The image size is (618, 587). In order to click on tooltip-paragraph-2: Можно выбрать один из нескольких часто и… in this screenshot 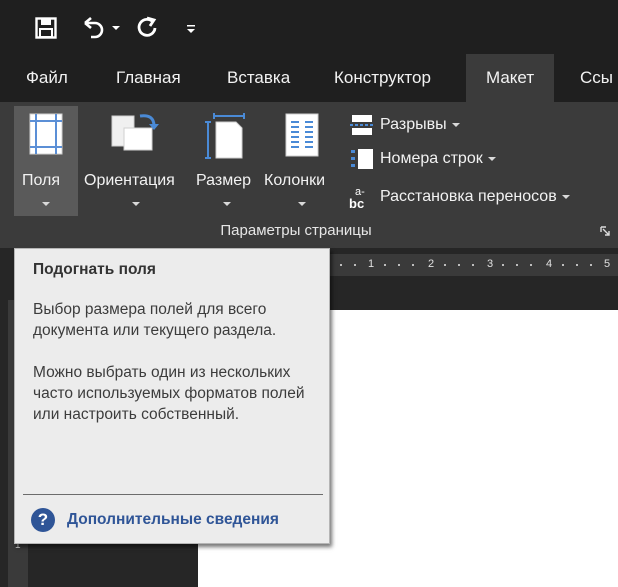, I will do `click(169, 393)`.